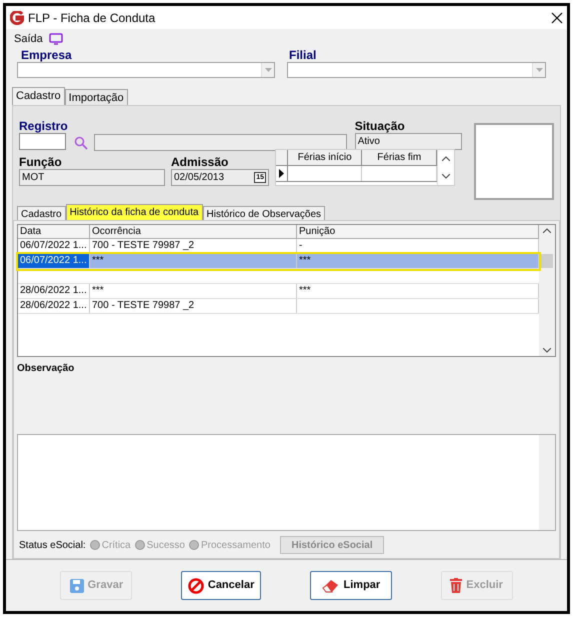 Image resolution: width=573 pixels, height=622 pixels. Describe the element at coordinates (165, 545) in the screenshot. I see `radio-label: Sucesso` at that location.